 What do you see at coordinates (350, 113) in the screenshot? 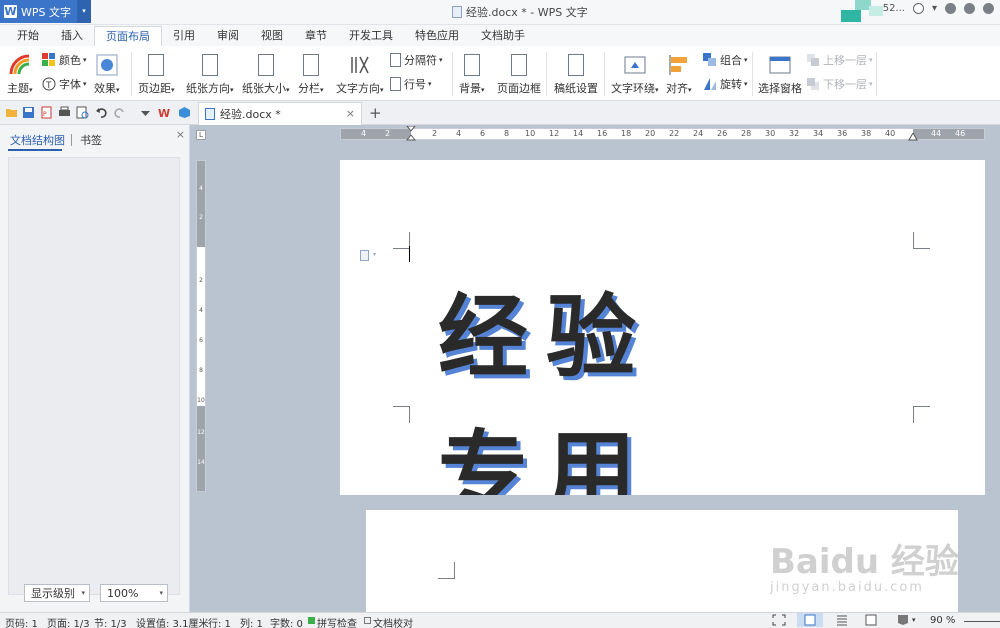
I see `close-tab-icon: ×` at bounding box center [350, 113].